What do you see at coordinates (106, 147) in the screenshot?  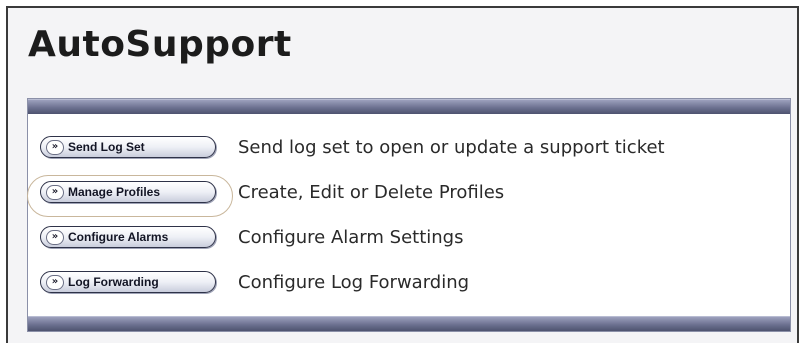 I see `send-log-set-button-label: Send Log Set` at bounding box center [106, 147].